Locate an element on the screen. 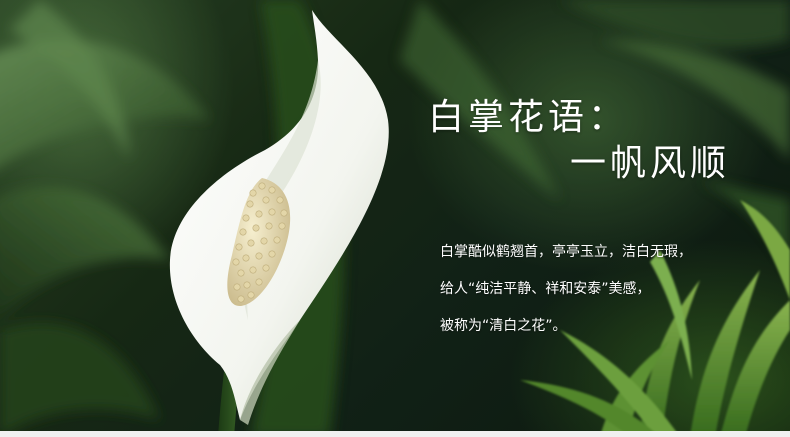 This screenshot has width=790, height=437. description-line: 白掌酷似鹤翘首，亭亭玉立，洁白无瑕， is located at coordinates (566, 252).